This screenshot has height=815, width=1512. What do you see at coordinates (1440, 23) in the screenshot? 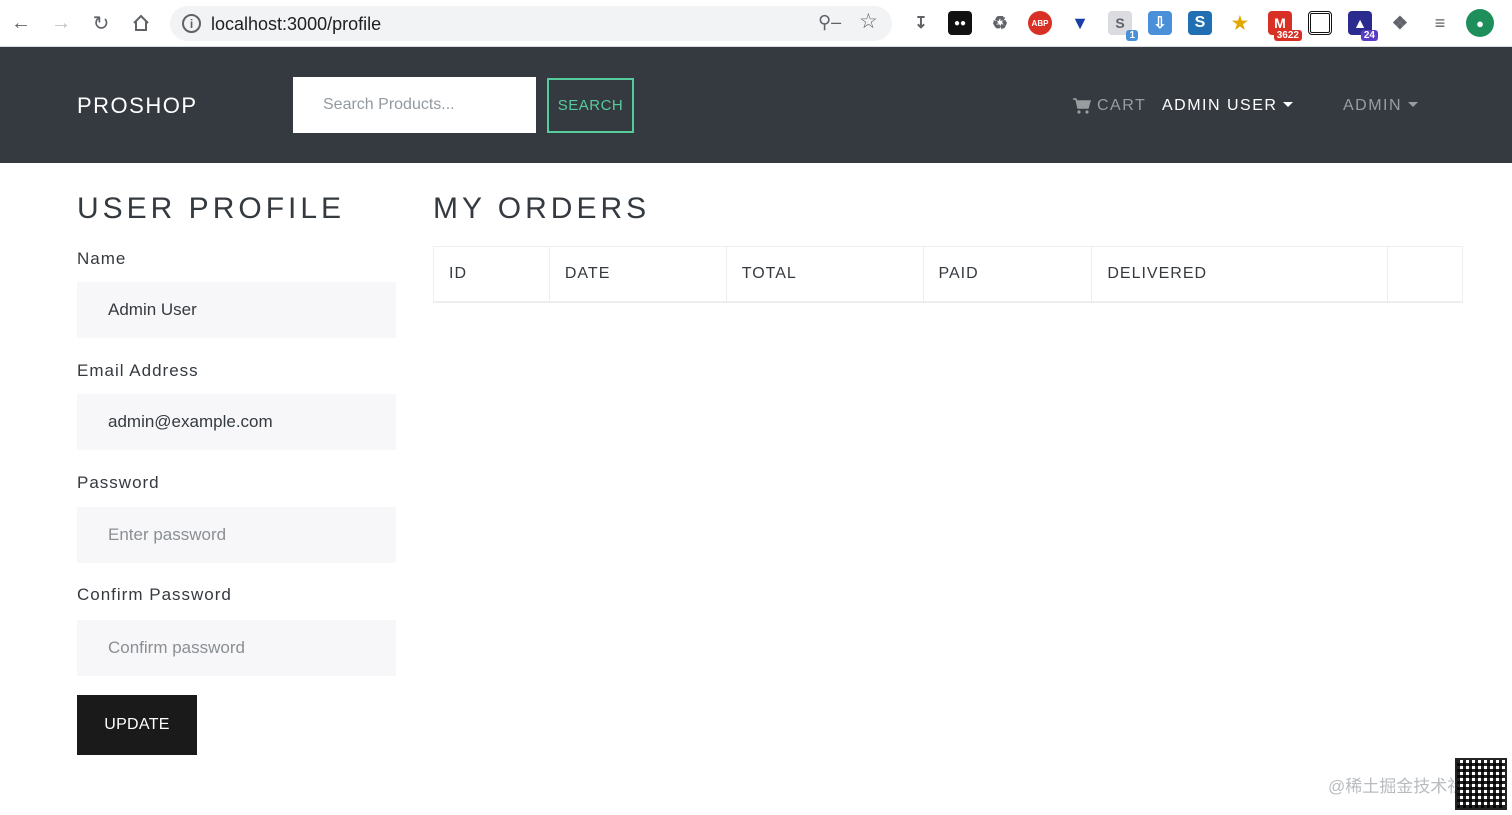
I see `reading-list-icon: ≡` at bounding box center [1440, 23].